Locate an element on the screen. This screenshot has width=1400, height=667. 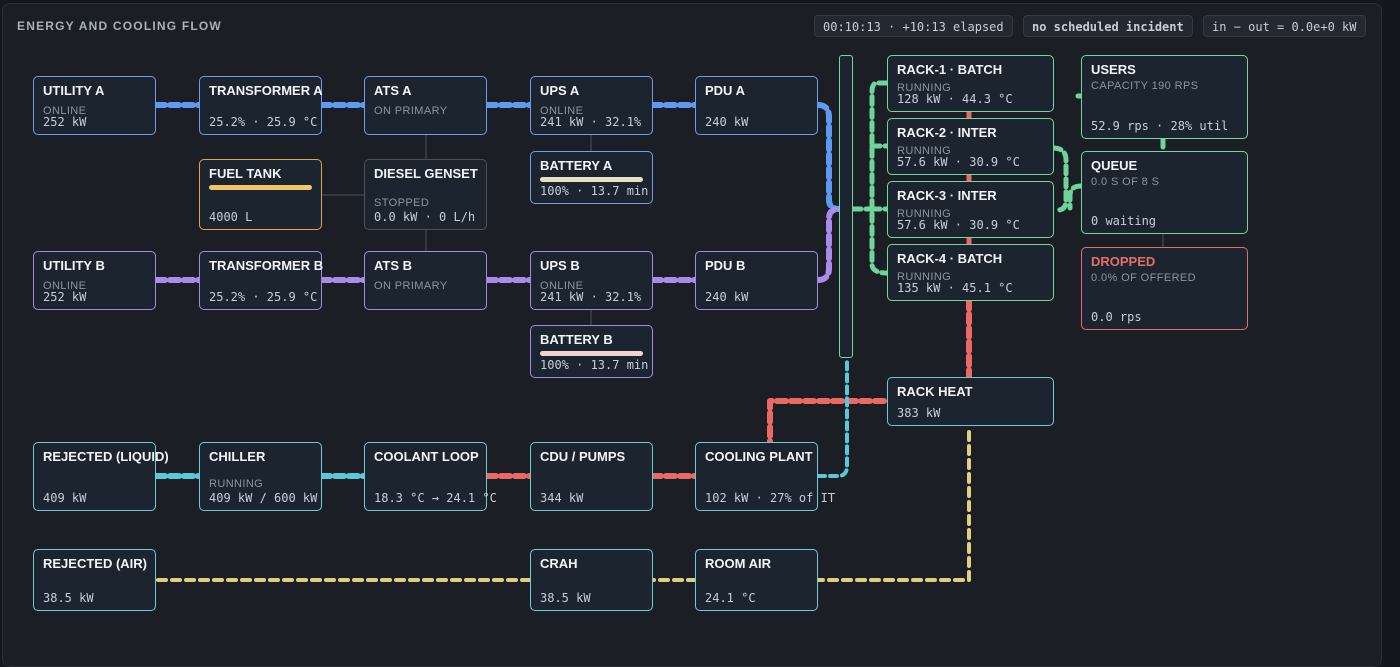
room-air-value: 24.1 °C is located at coordinates (730, 598).